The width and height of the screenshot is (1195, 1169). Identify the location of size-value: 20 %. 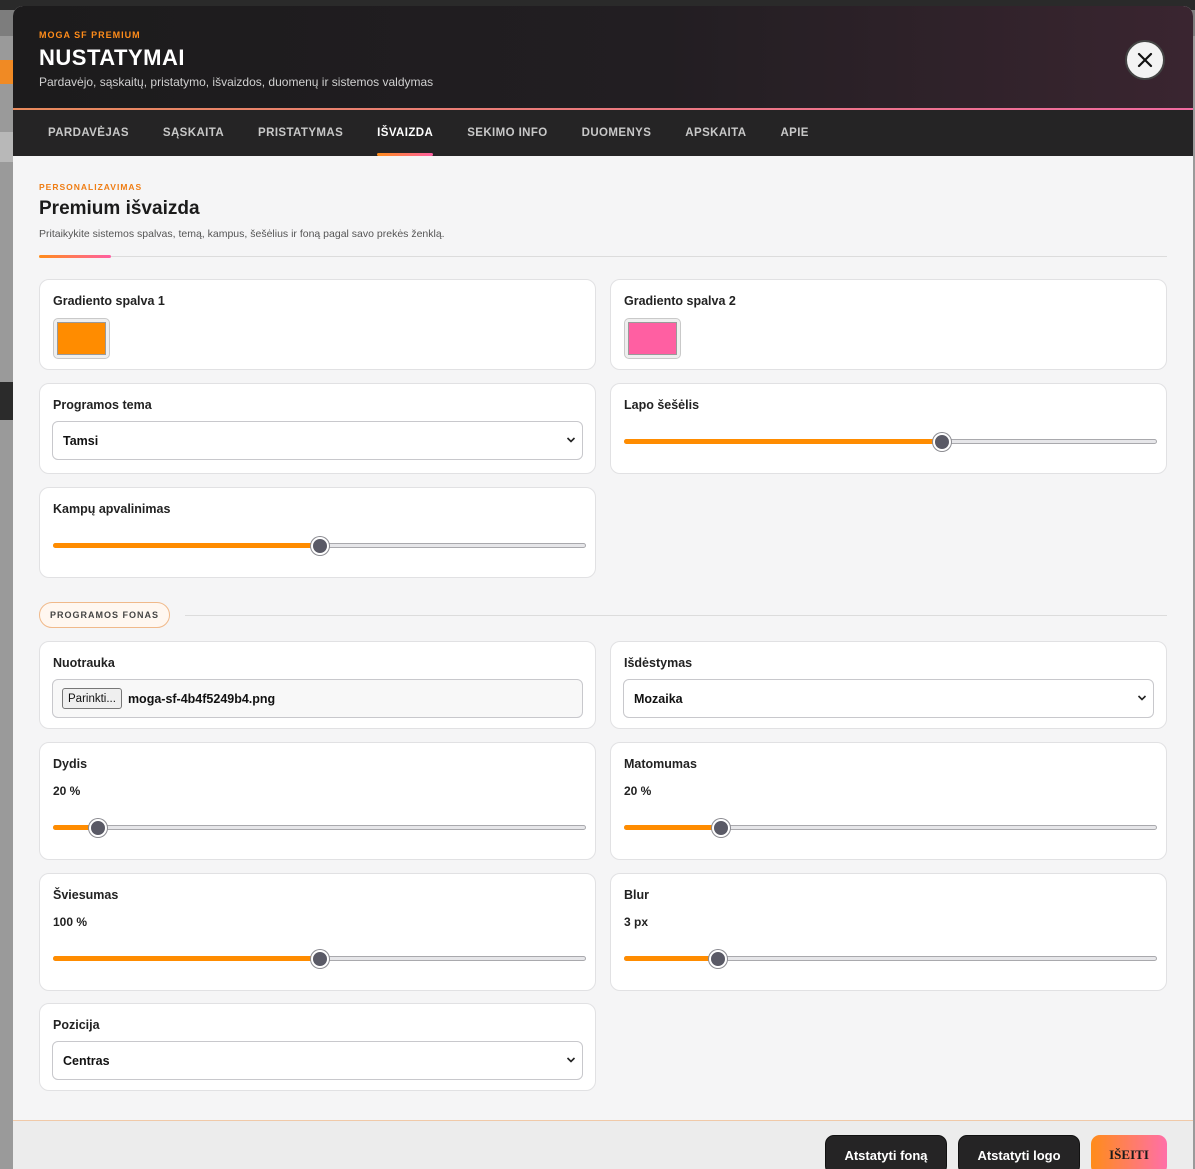
(67, 791).